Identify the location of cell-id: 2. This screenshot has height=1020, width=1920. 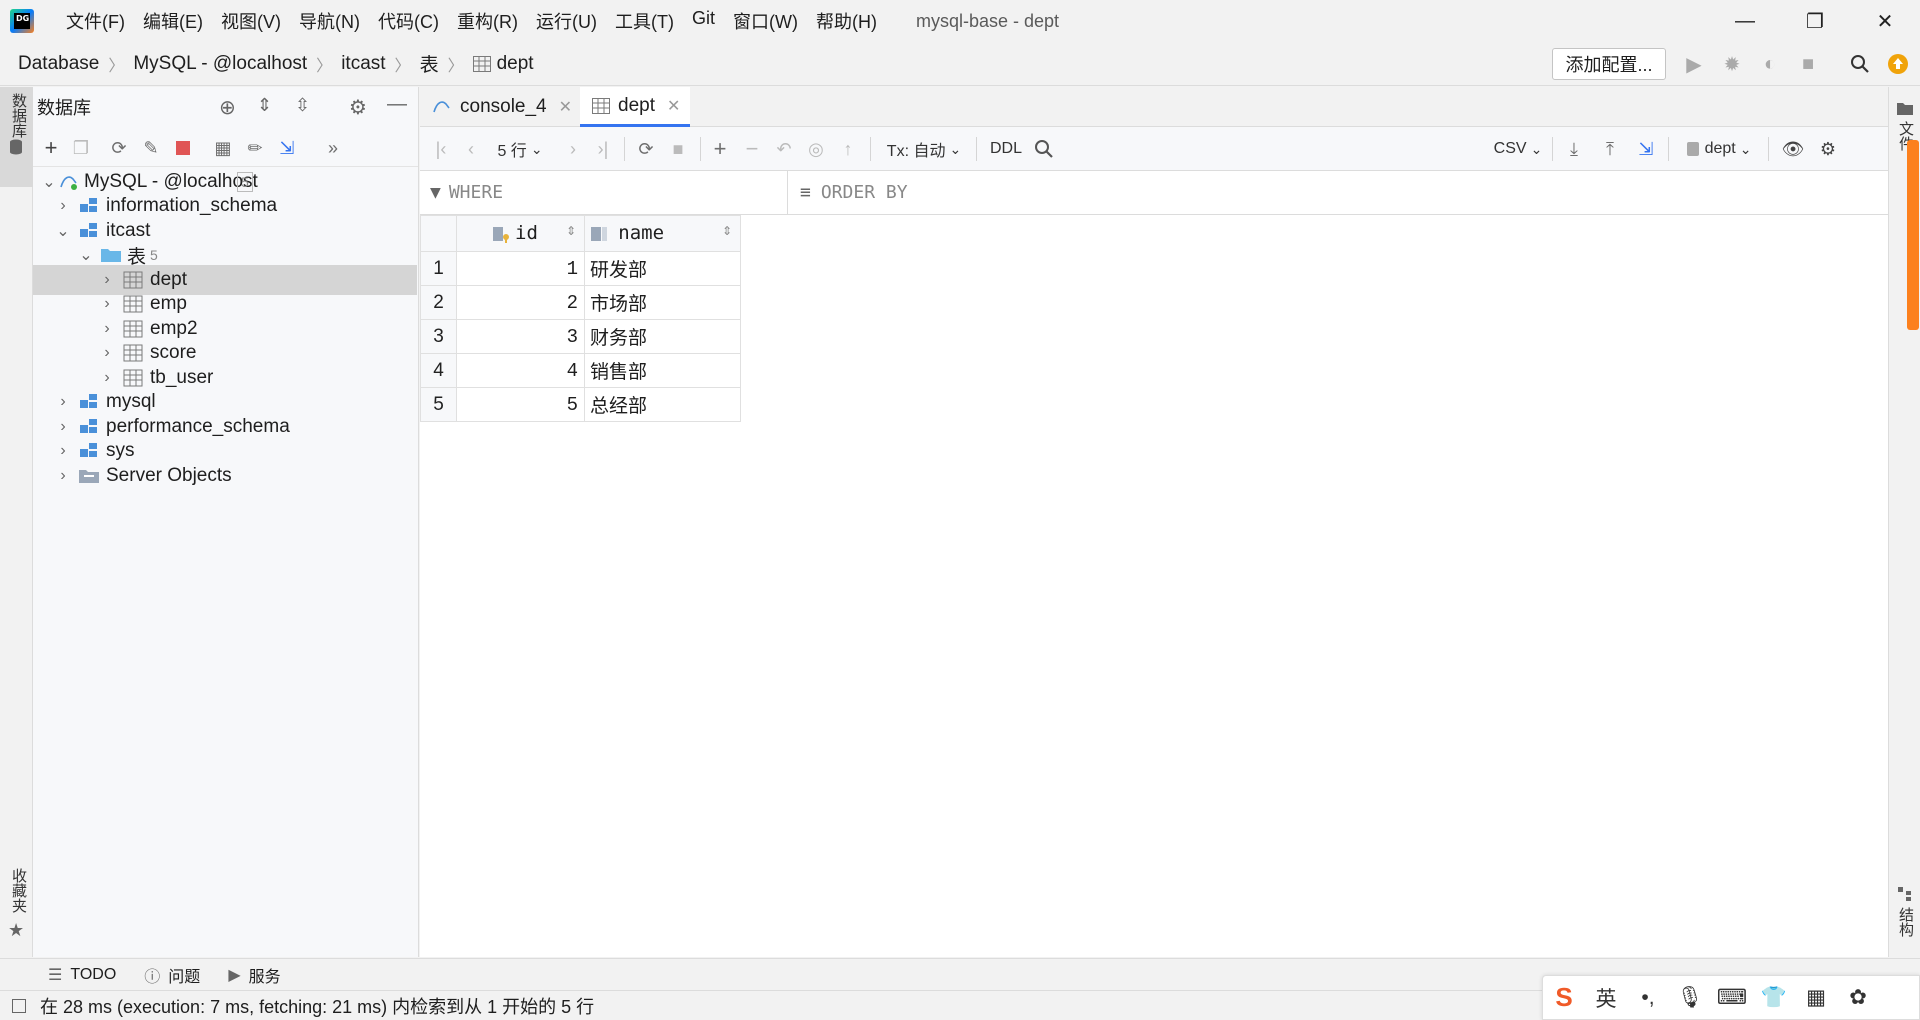
(520, 302).